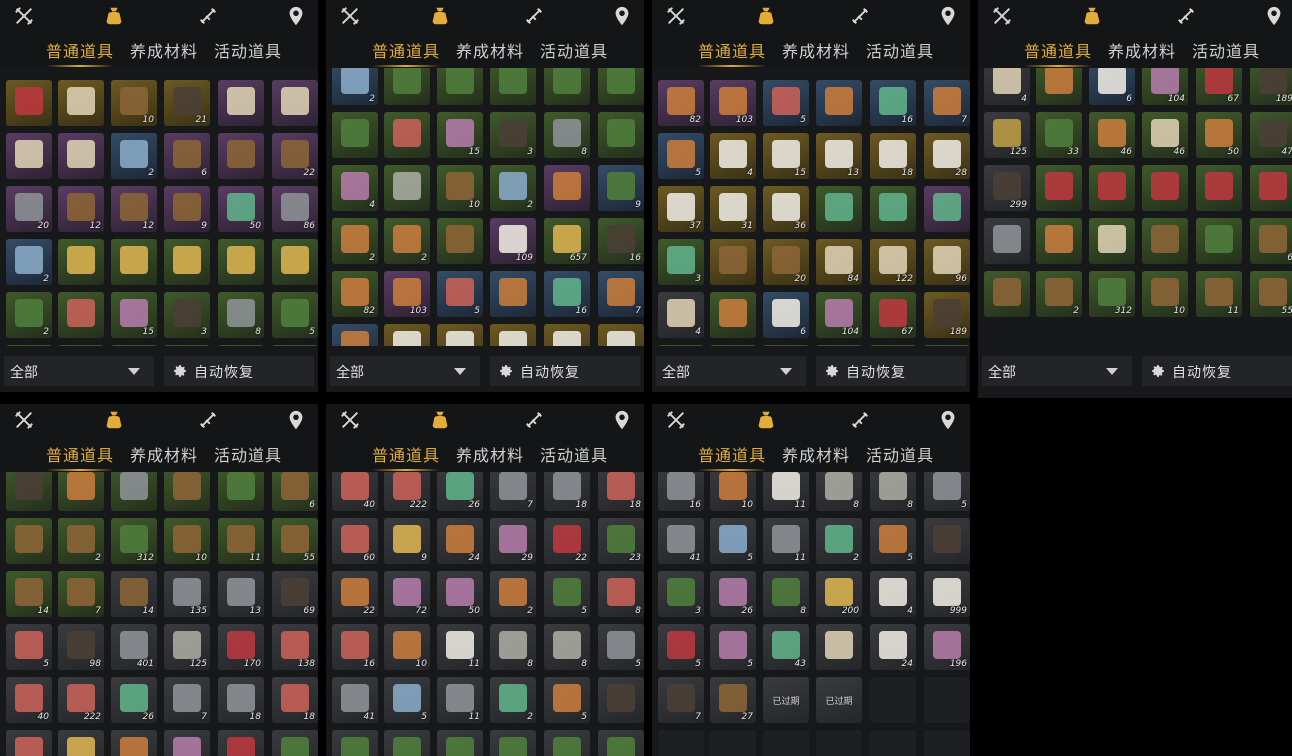 Image resolution: width=1292 pixels, height=756 pixels. I want to click on auto-restore-button: 自动恢复, so click(891, 371).